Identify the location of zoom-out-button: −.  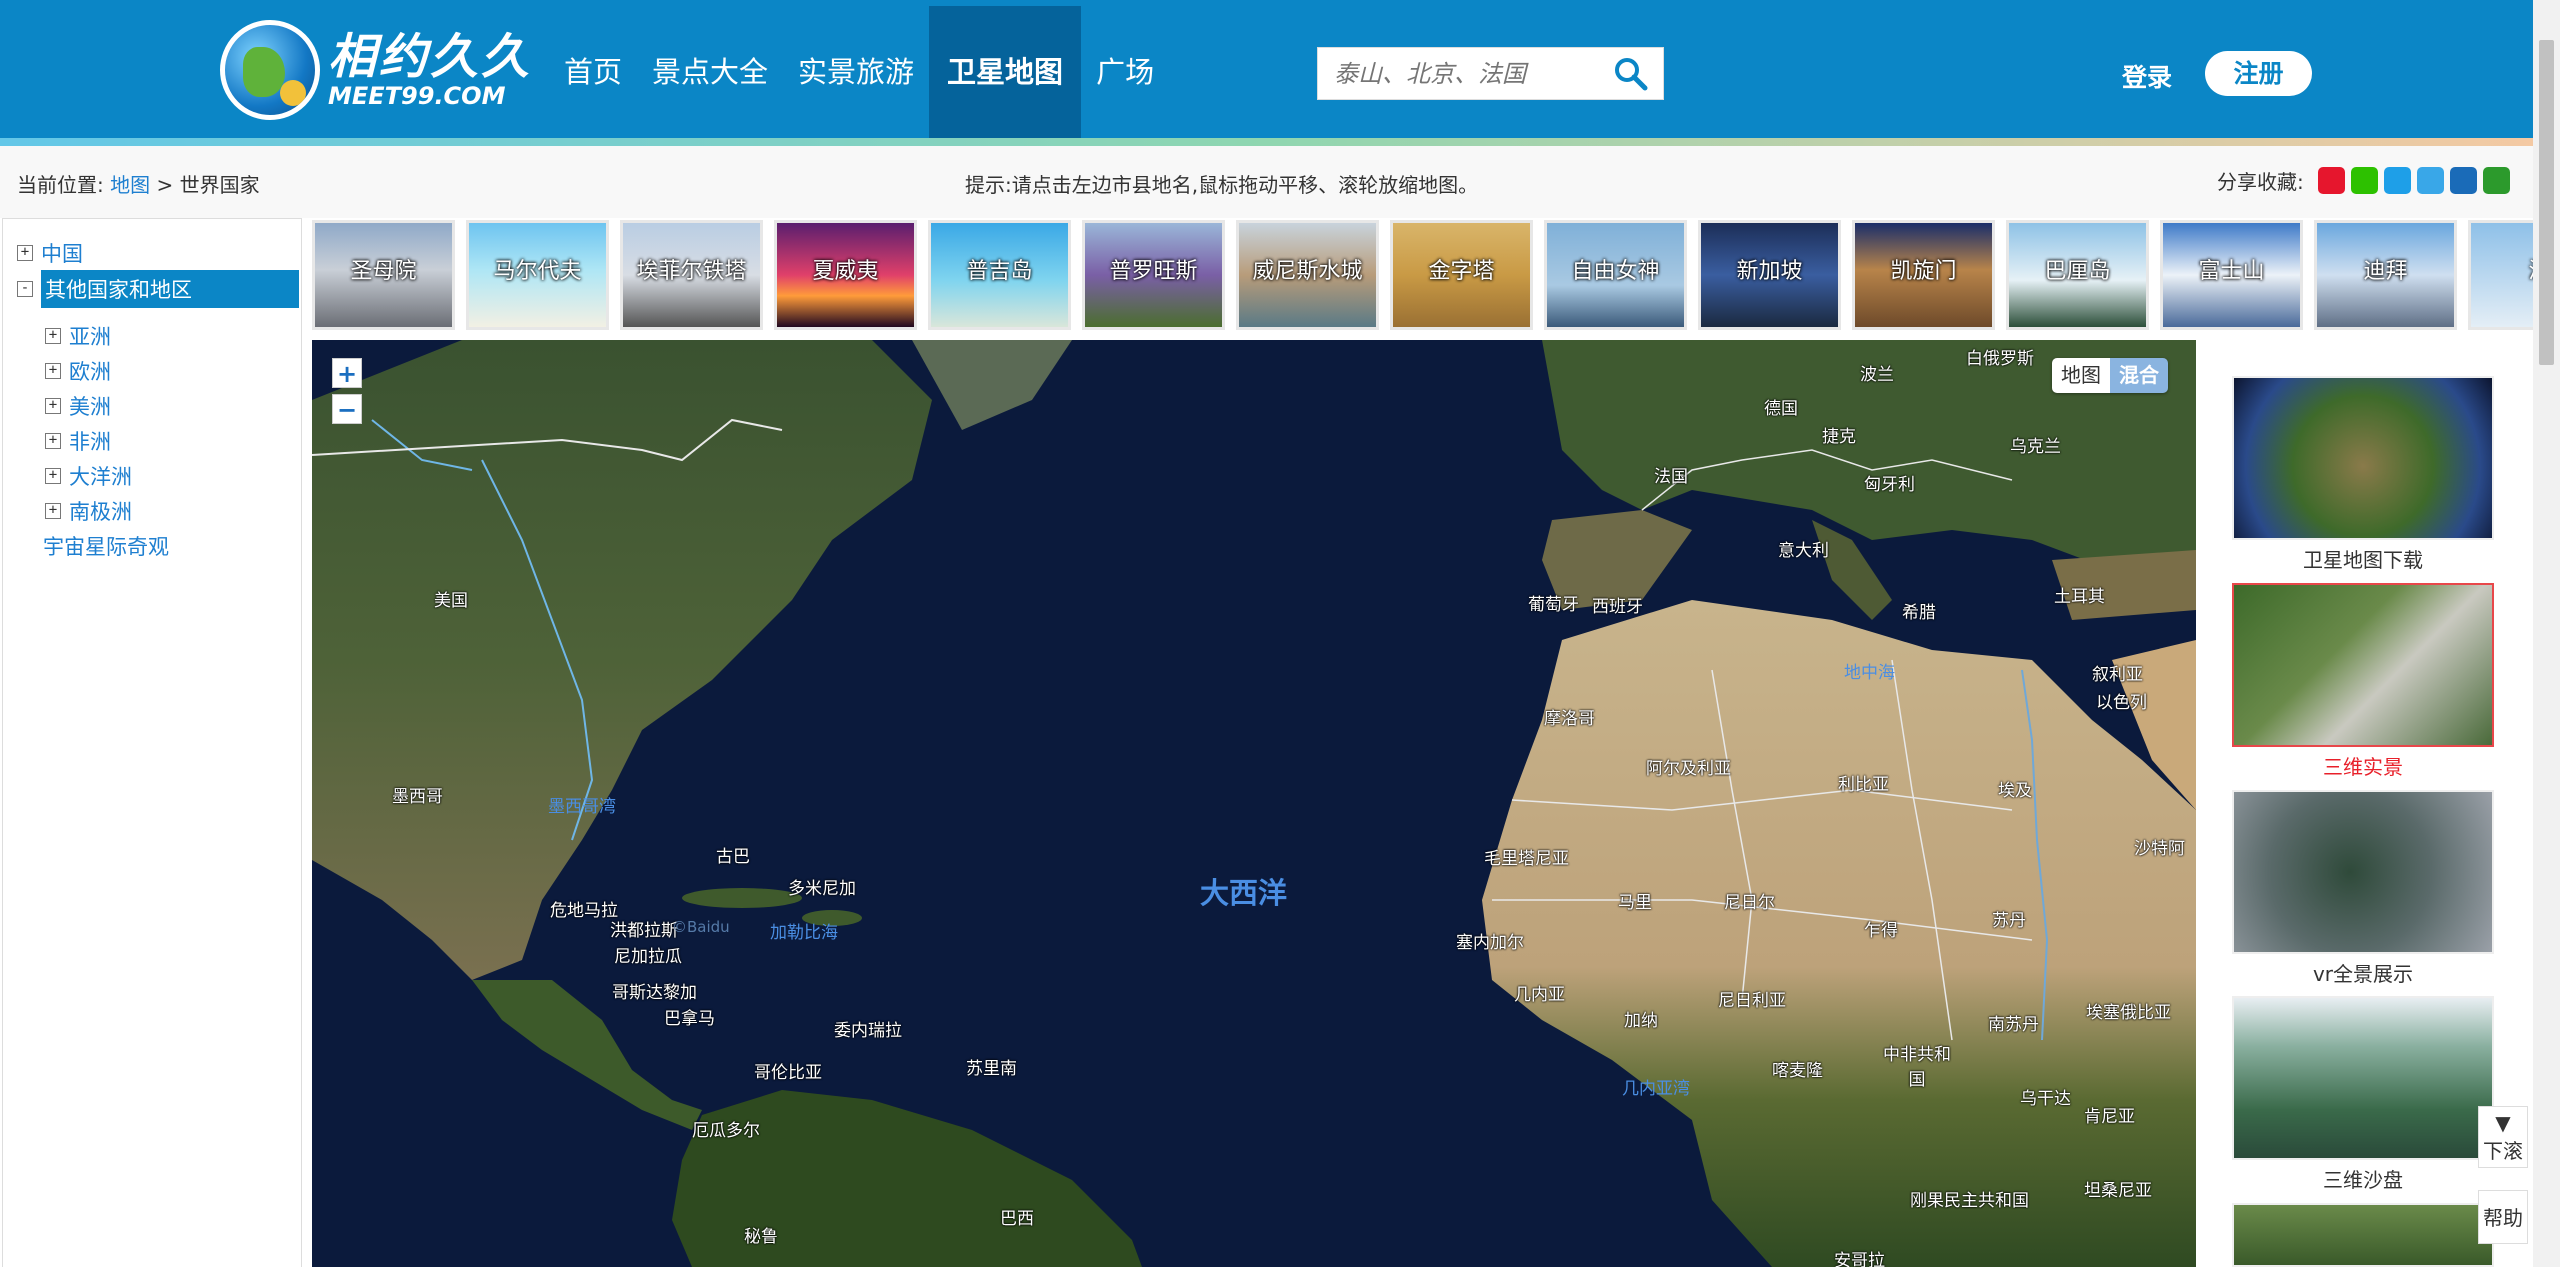
(347, 409).